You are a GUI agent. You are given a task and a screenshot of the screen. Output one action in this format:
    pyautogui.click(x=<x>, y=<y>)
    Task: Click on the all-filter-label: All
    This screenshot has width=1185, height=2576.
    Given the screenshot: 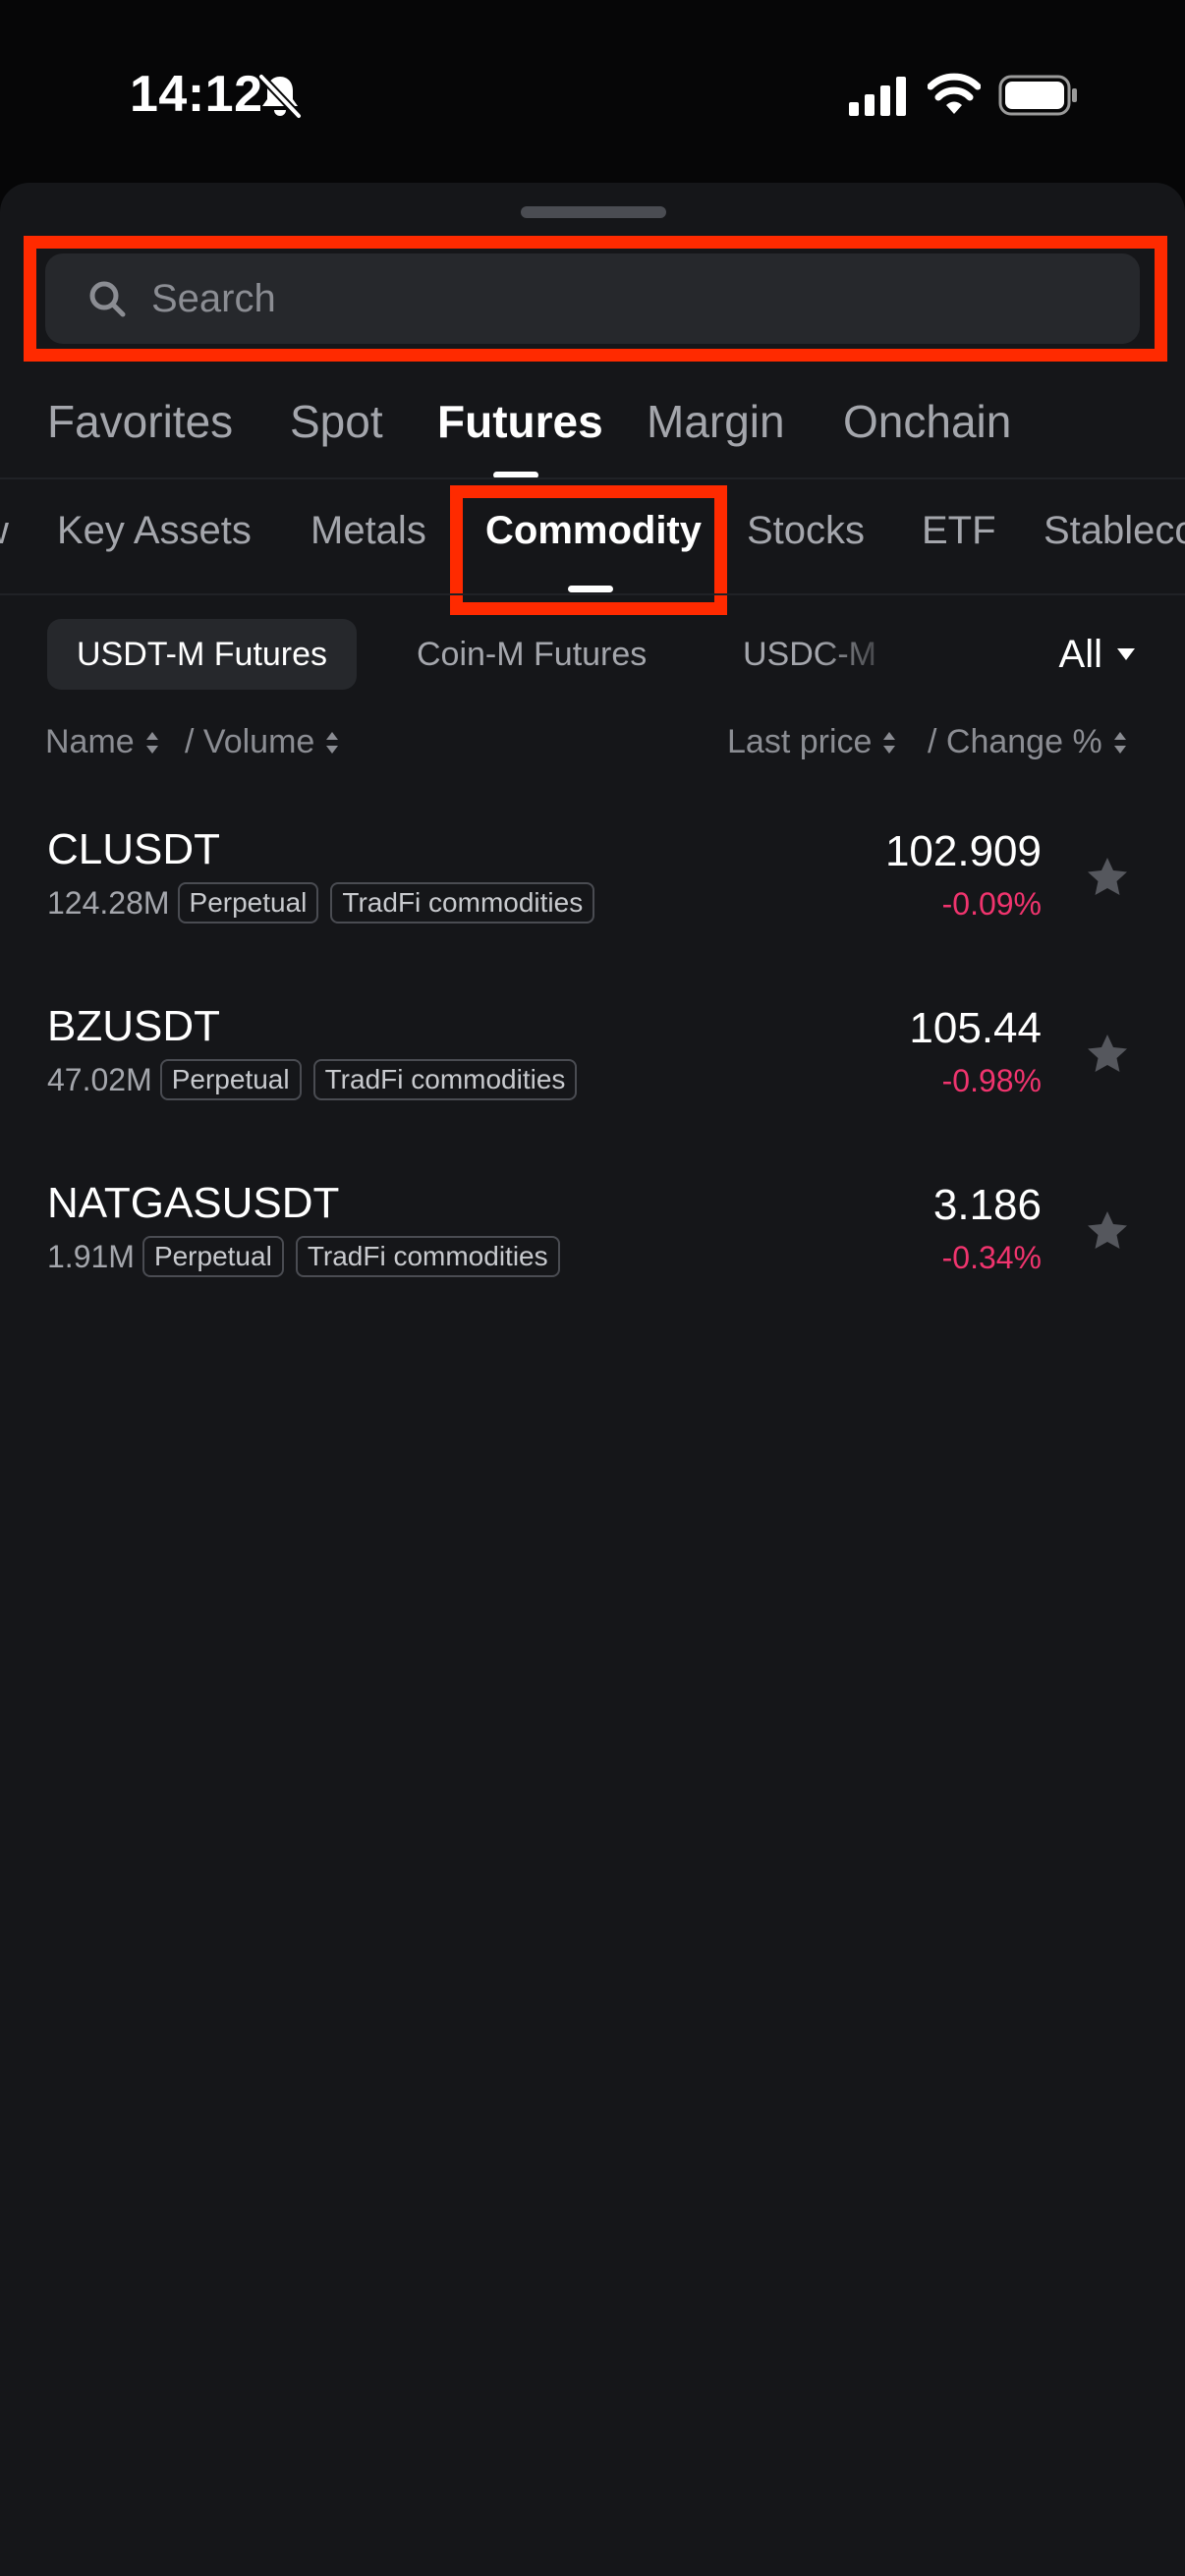 What is the action you would take?
    pyautogui.click(x=1080, y=654)
    